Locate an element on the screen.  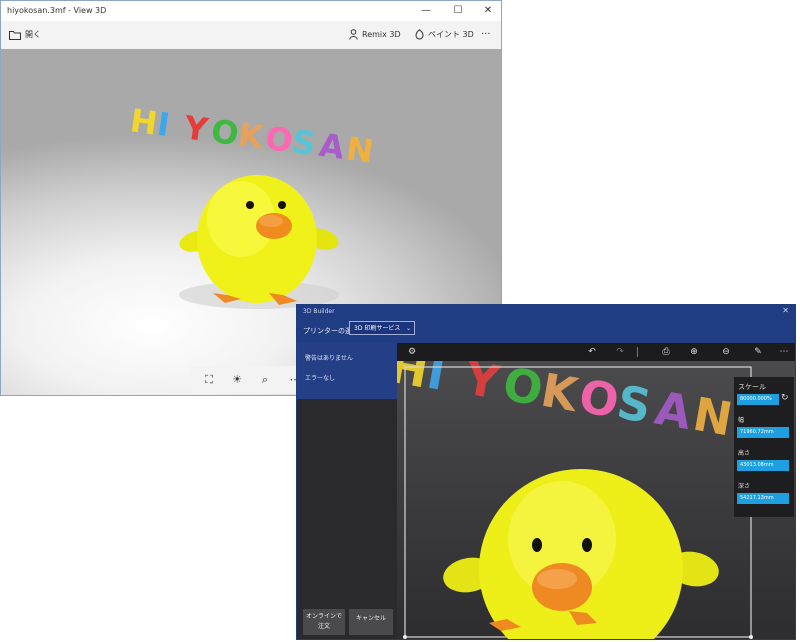
scale-heading: スケール is located at coordinates (752, 387).